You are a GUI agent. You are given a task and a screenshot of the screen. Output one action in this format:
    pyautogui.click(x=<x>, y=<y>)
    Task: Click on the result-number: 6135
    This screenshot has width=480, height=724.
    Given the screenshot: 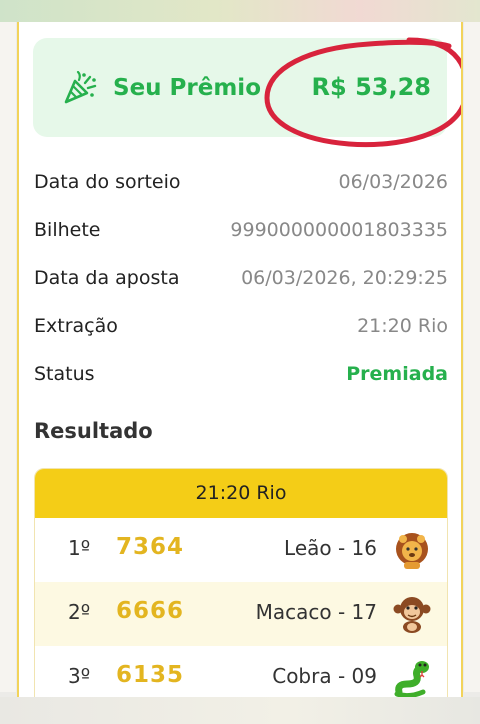 What is the action you would take?
    pyautogui.click(x=150, y=675)
    